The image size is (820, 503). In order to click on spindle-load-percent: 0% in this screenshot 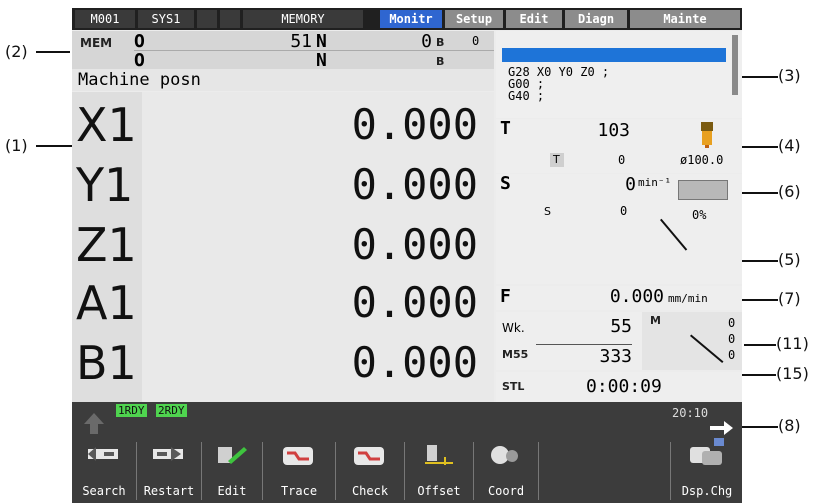, I will do `click(699, 215)`.